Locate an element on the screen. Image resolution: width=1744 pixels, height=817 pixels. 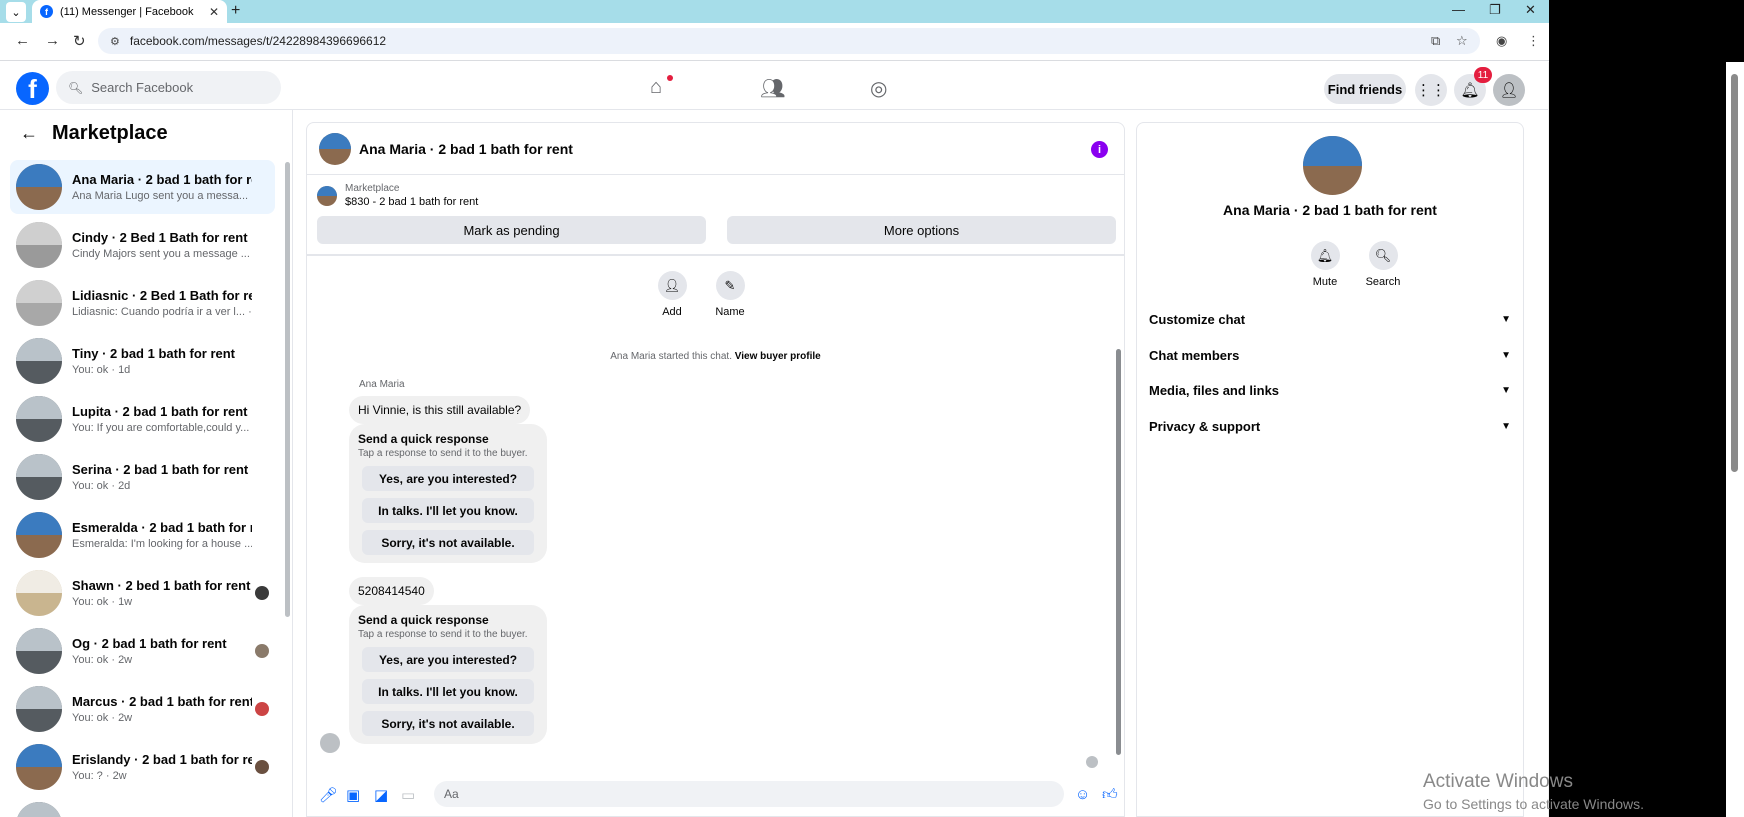
conversation-snippet: You: ok · 2w is located at coordinates (102, 660).